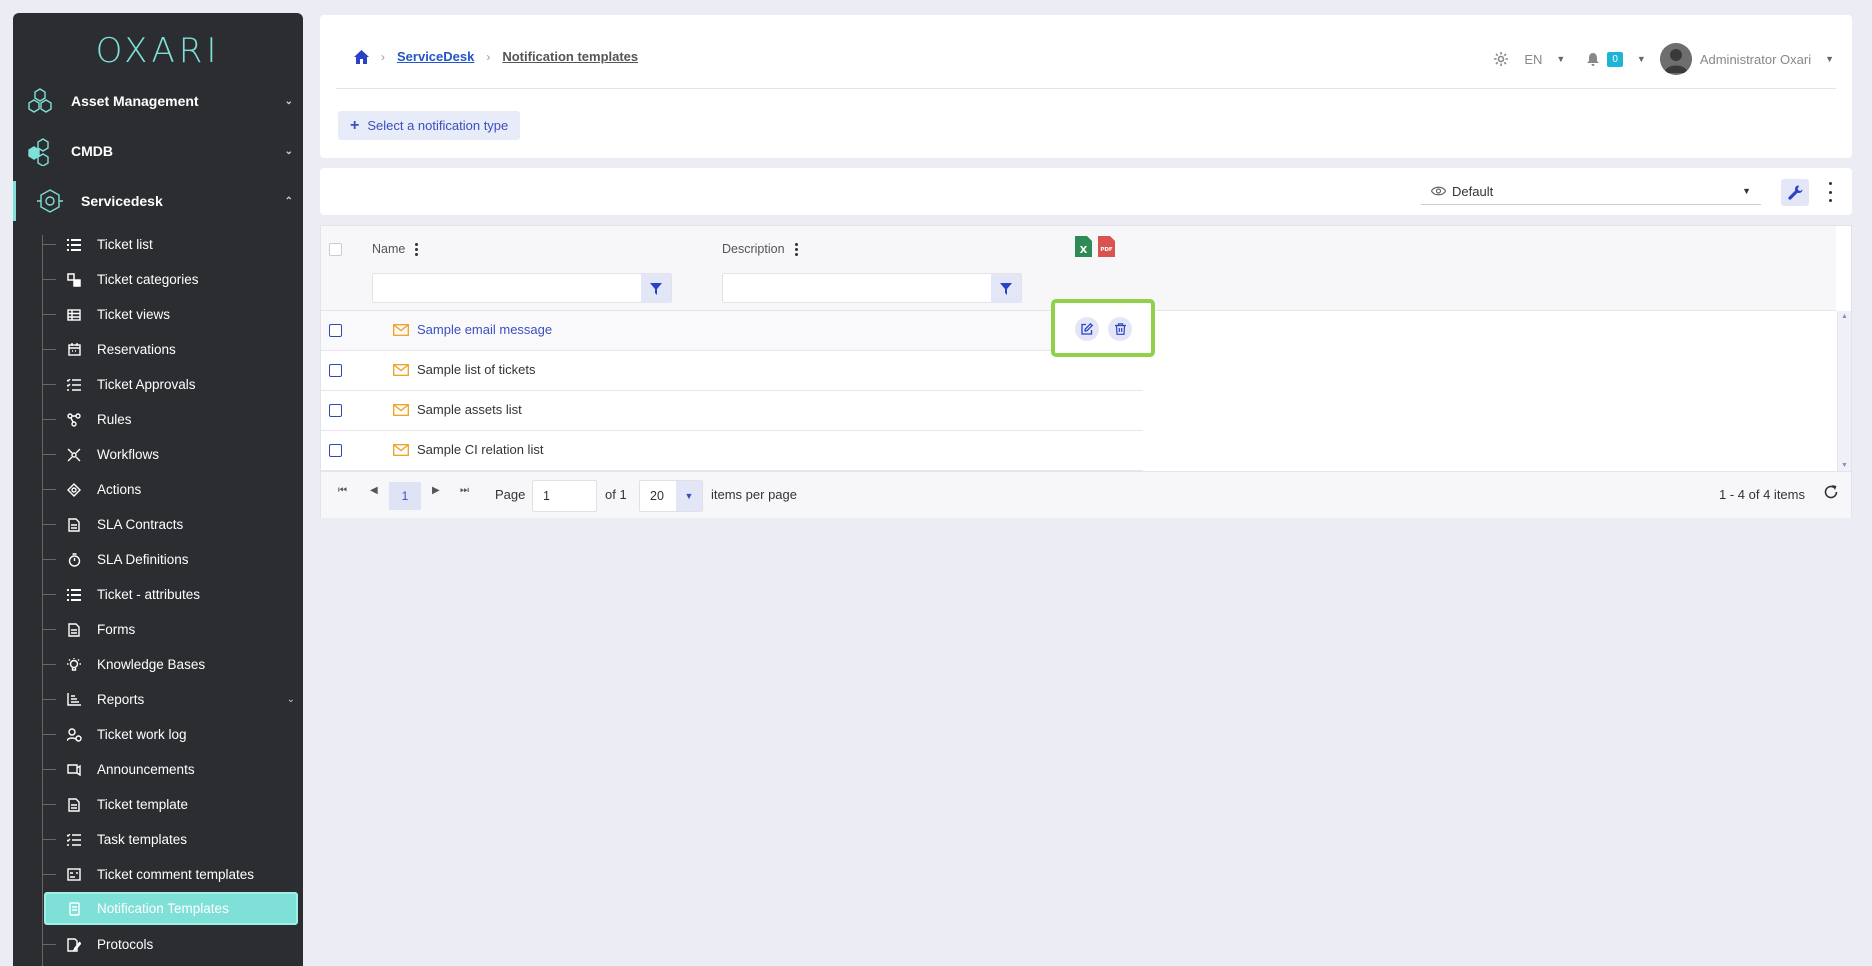 The height and width of the screenshot is (966, 1872). I want to click on pdf-export-icon: PDF, so click(1106, 246).